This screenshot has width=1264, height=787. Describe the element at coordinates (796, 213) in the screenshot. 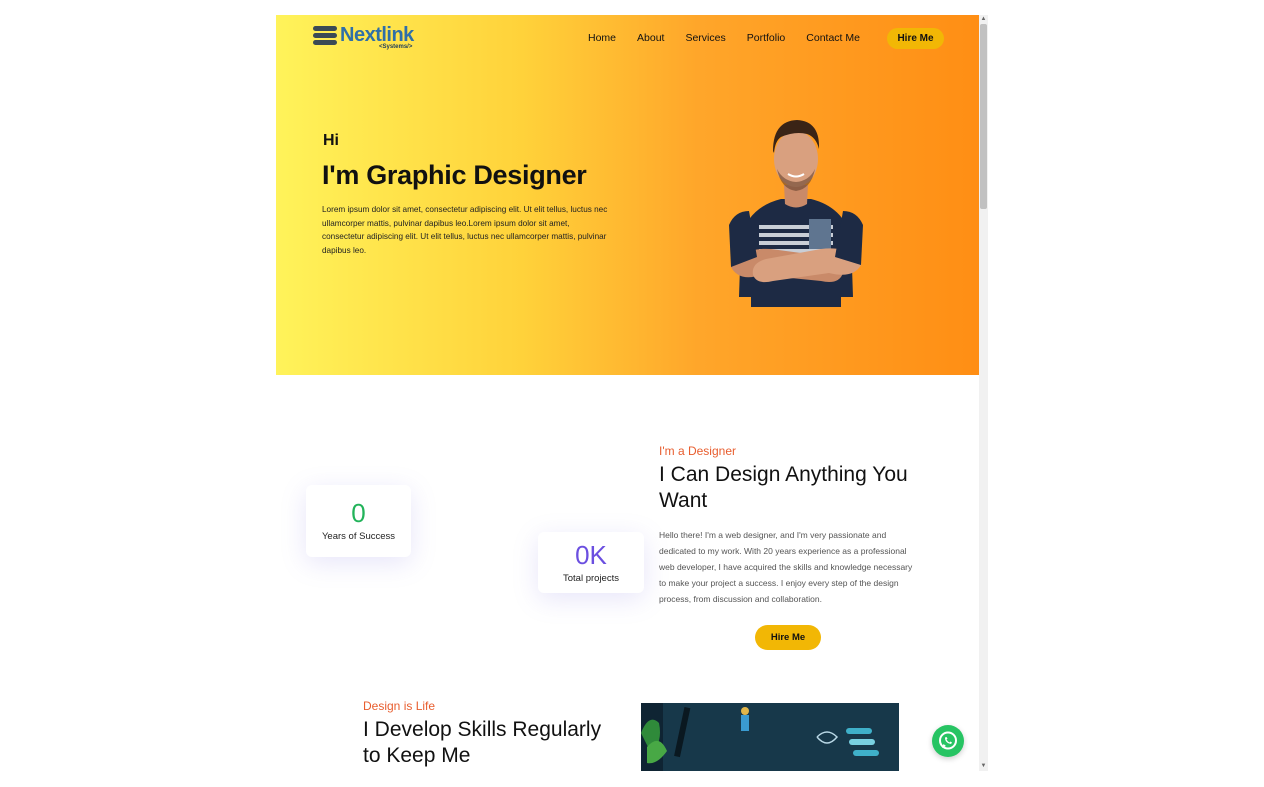

I see `designer-portrait-image` at that location.